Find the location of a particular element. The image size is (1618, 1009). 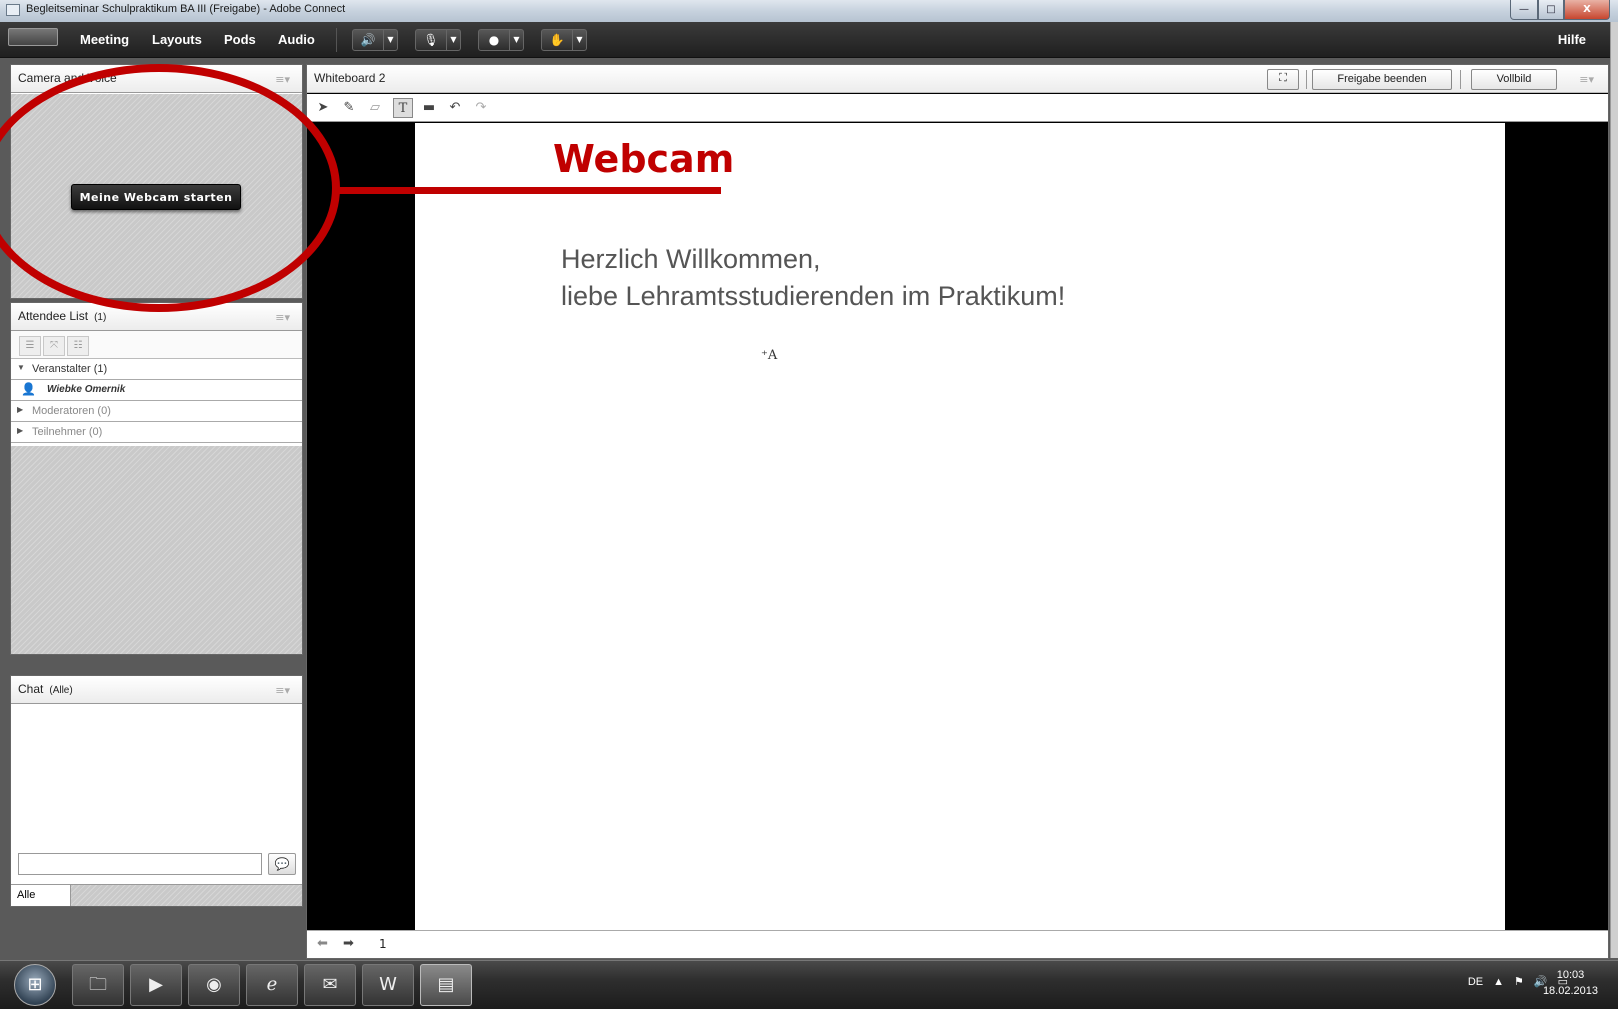

pod-title: Chat (Alle) is located at coordinates (45, 689).